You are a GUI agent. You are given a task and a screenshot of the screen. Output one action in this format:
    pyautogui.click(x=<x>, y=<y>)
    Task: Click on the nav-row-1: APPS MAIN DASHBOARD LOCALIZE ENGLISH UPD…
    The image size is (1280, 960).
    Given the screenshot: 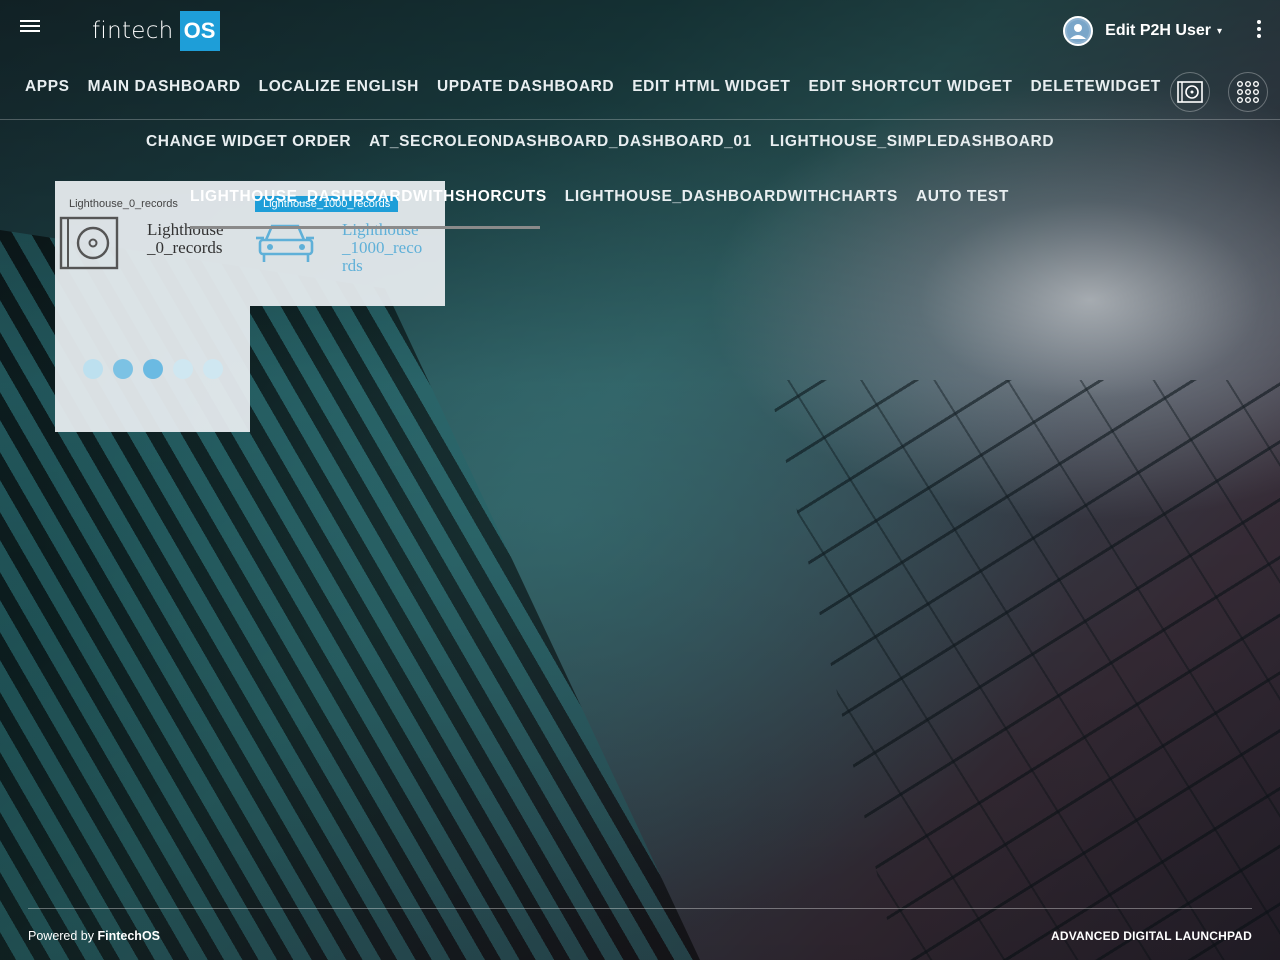 What is the action you would take?
    pyautogui.click(x=602, y=87)
    